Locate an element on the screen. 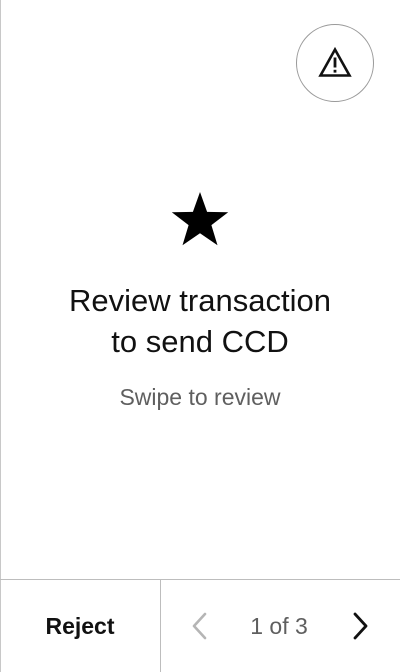  previous-page-button is located at coordinates (200, 626).